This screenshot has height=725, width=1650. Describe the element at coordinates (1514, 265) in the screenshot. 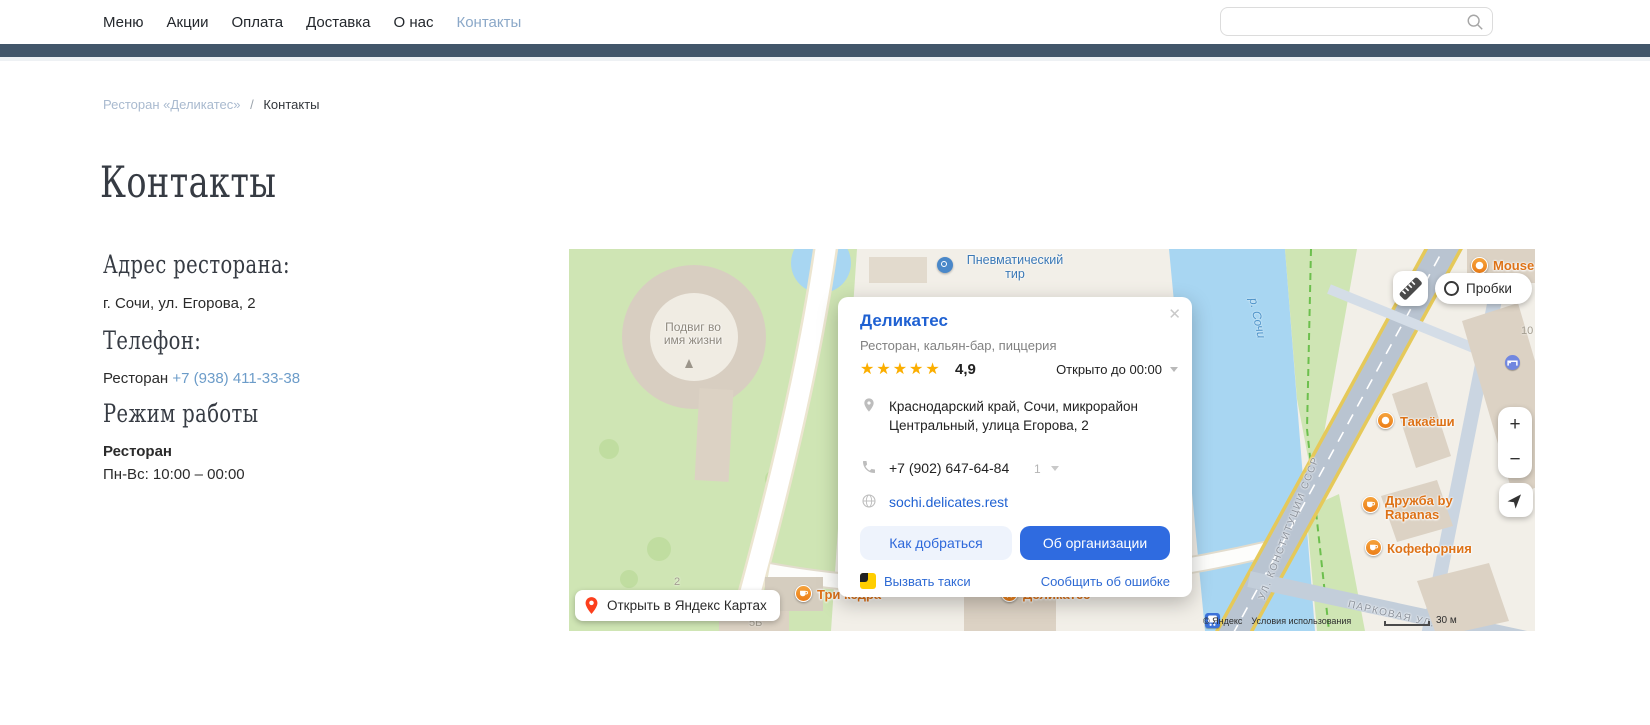

I see `poi-label-mouse: Mouse Но` at that location.